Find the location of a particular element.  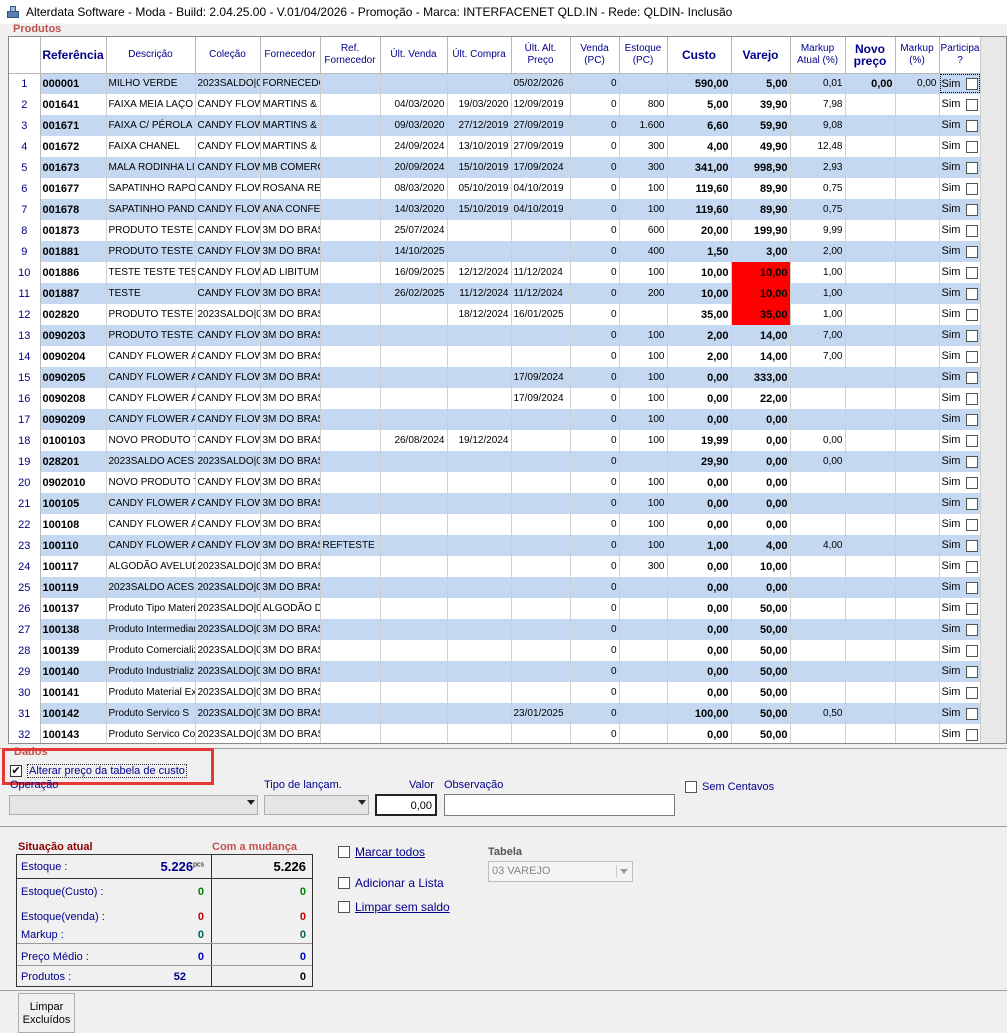

adicionar-lista-checkbox: Adicionar a Lista is located at coordinates (391, 883).